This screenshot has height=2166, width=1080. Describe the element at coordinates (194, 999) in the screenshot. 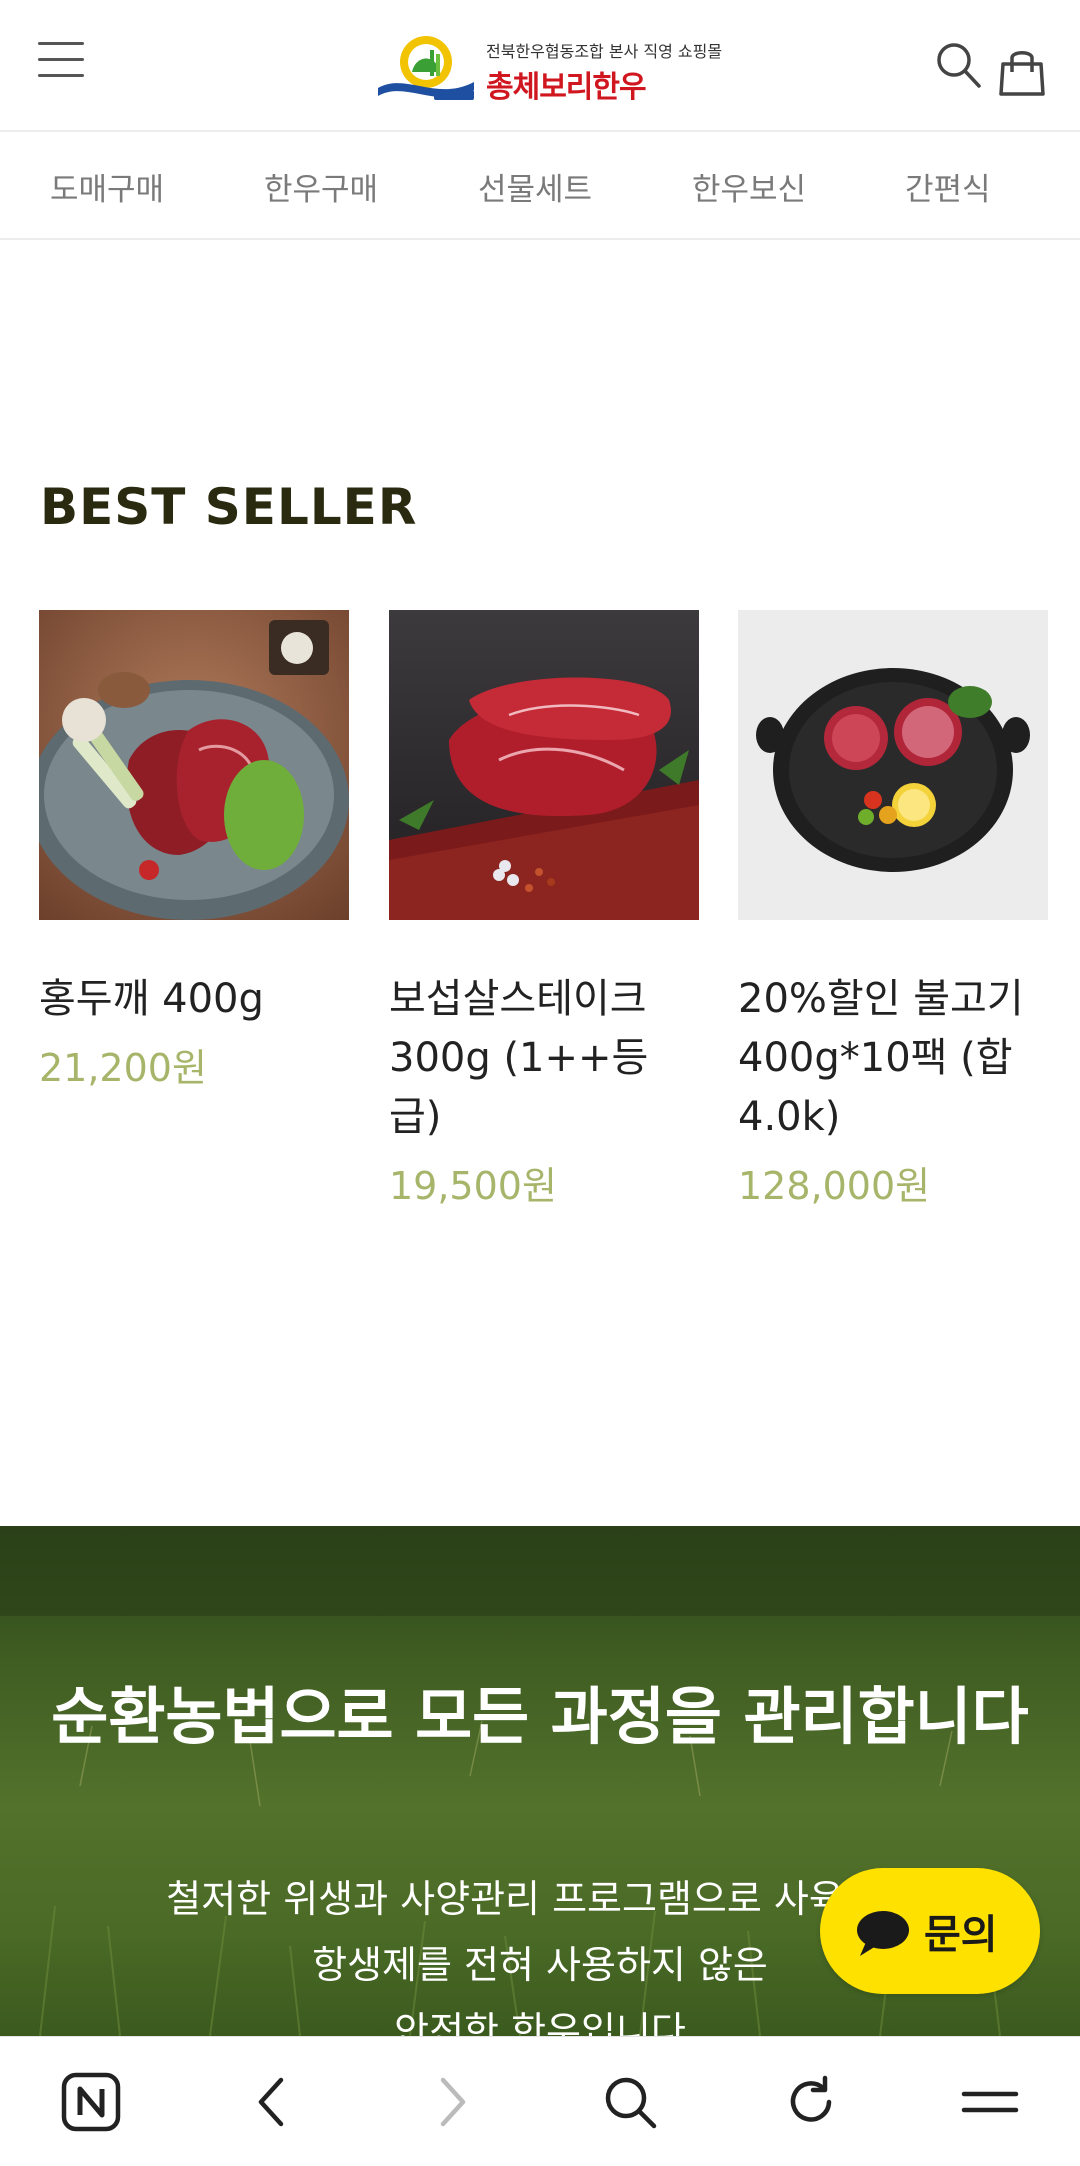

I see `product-name: 홍두깨 400g` at that location.